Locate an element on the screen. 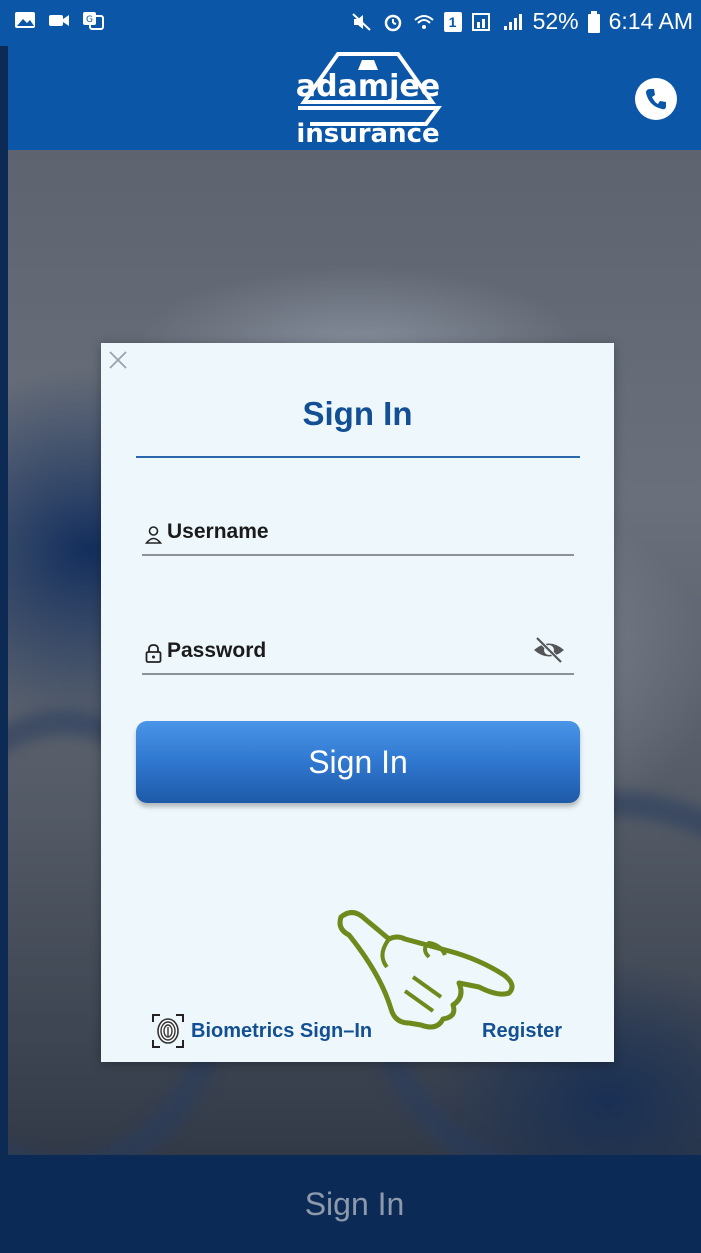  status-bar: G 1 52% 6:14 AM is located at coordinates (350, 23).